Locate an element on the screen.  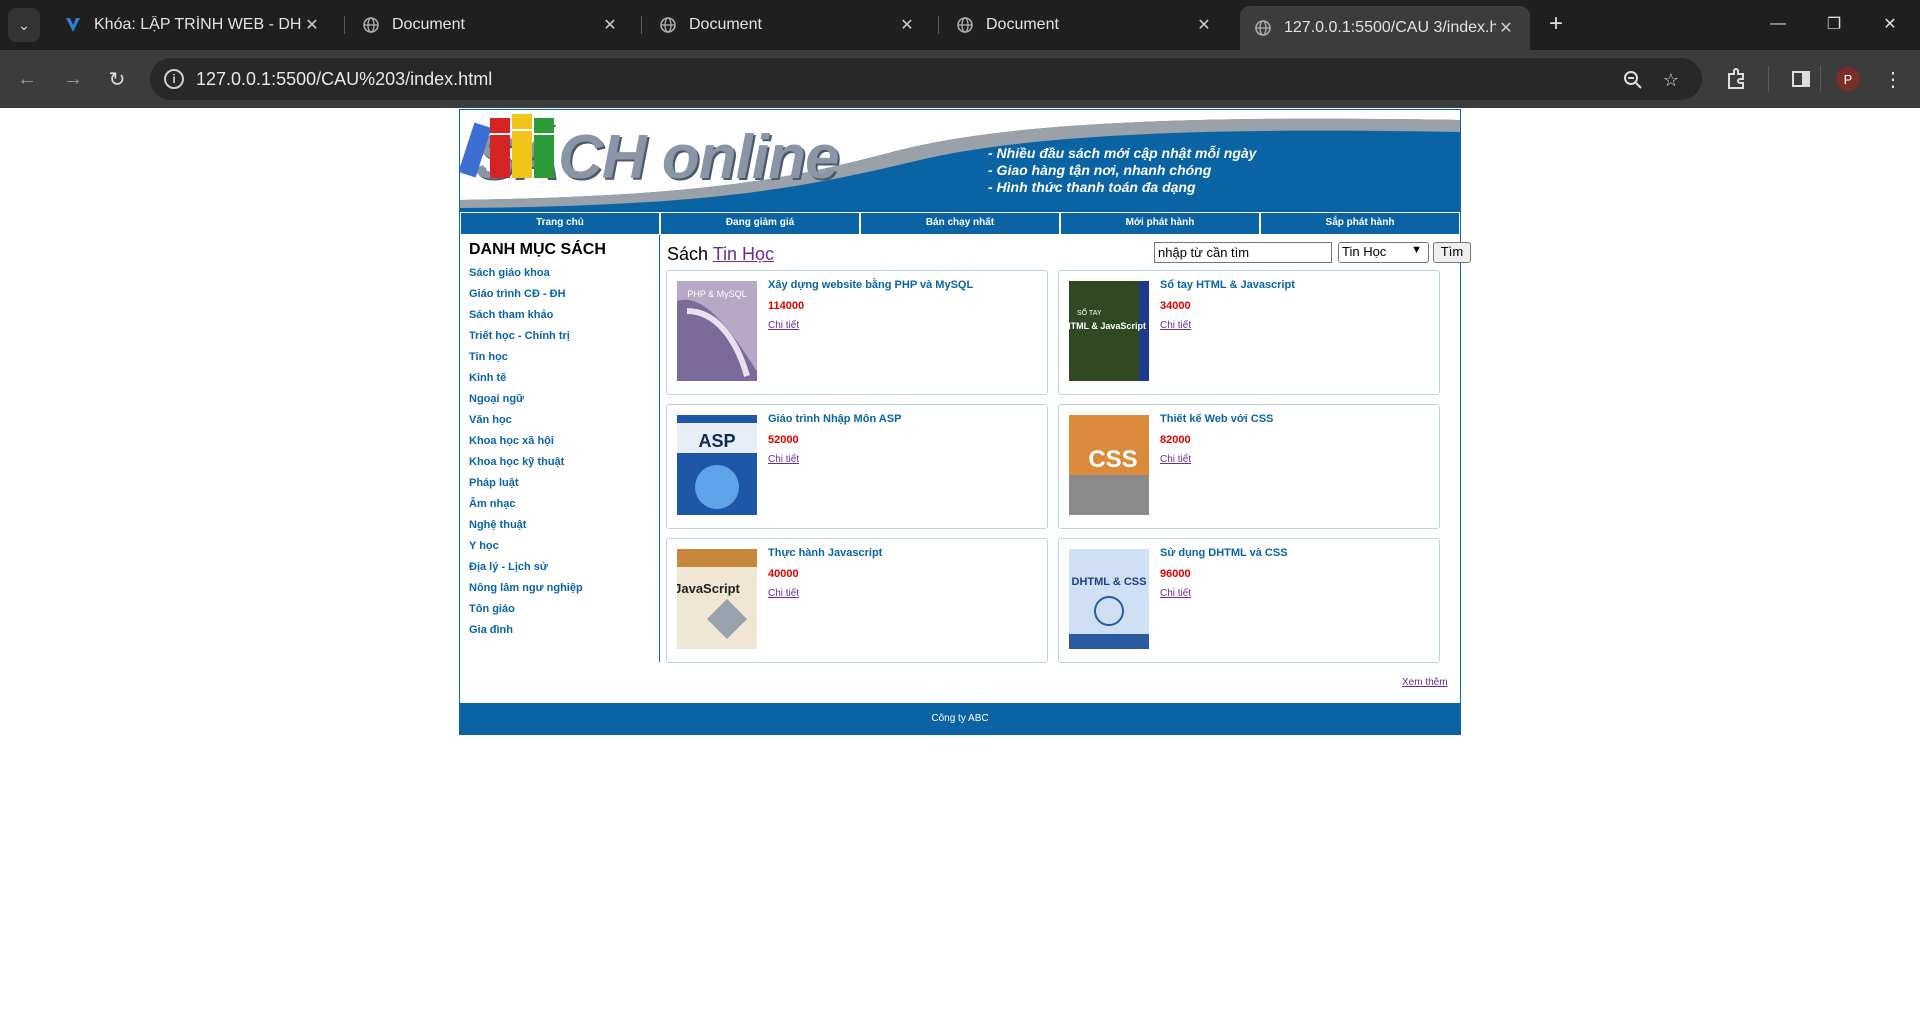
category-item: Tin học is located at coordinates (526, 361).